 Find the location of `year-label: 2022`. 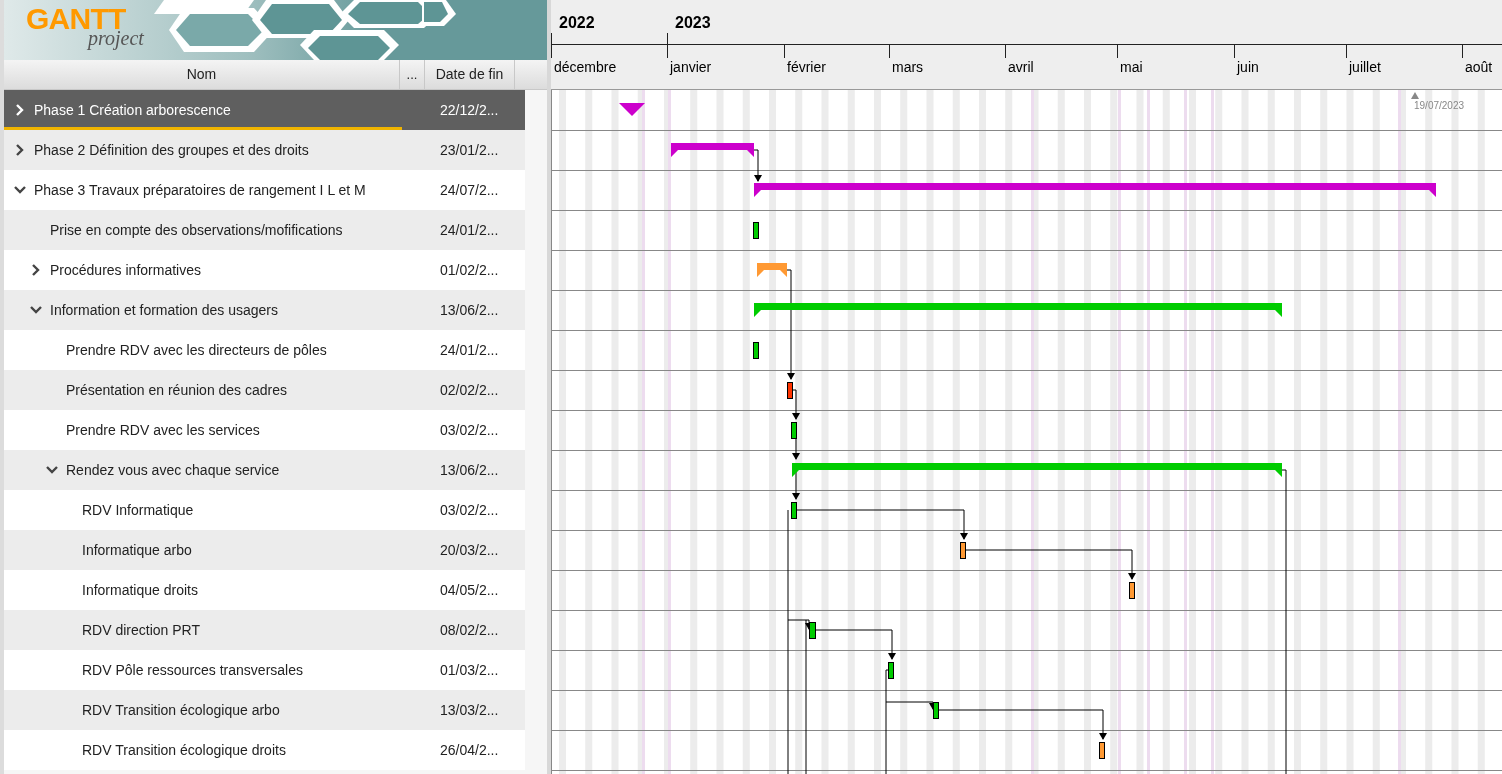

year-label: 2022 is located at coordinates (577, 23).